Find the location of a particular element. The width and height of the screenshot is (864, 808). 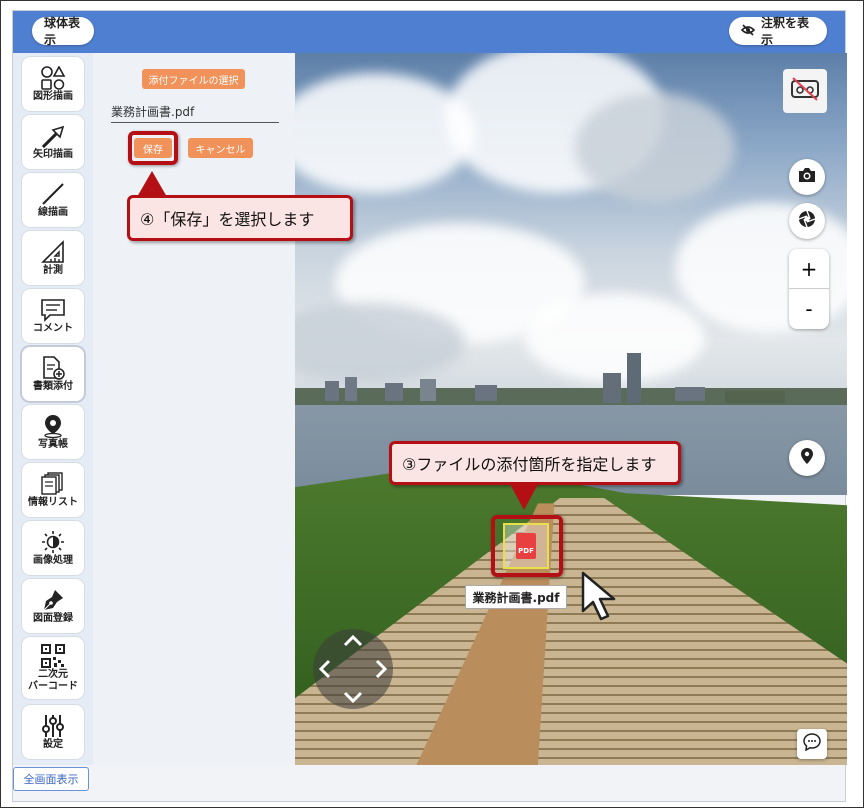

callout-step3-box: ③ファイルの添付箇所を指定します is located at coordinates (535, 463).